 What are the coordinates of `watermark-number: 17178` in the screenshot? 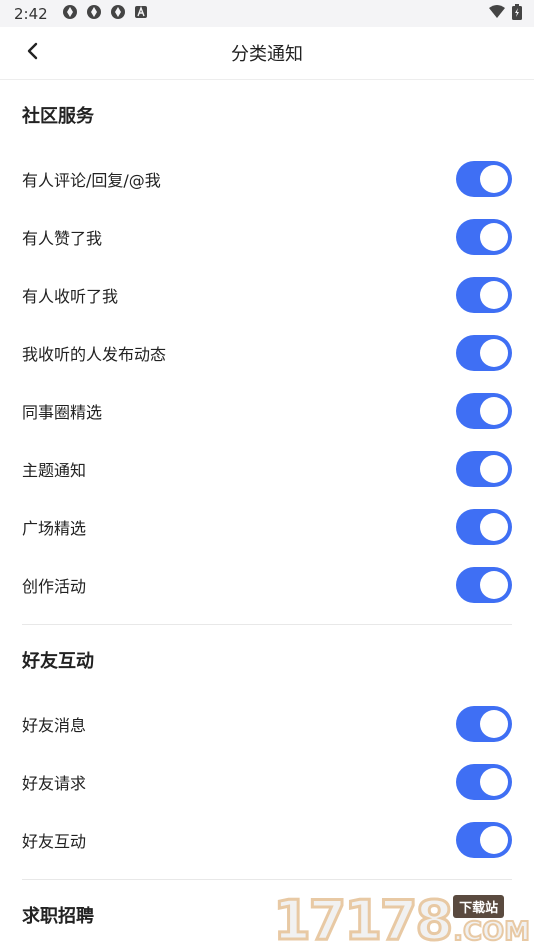 It's located at (363, 919).